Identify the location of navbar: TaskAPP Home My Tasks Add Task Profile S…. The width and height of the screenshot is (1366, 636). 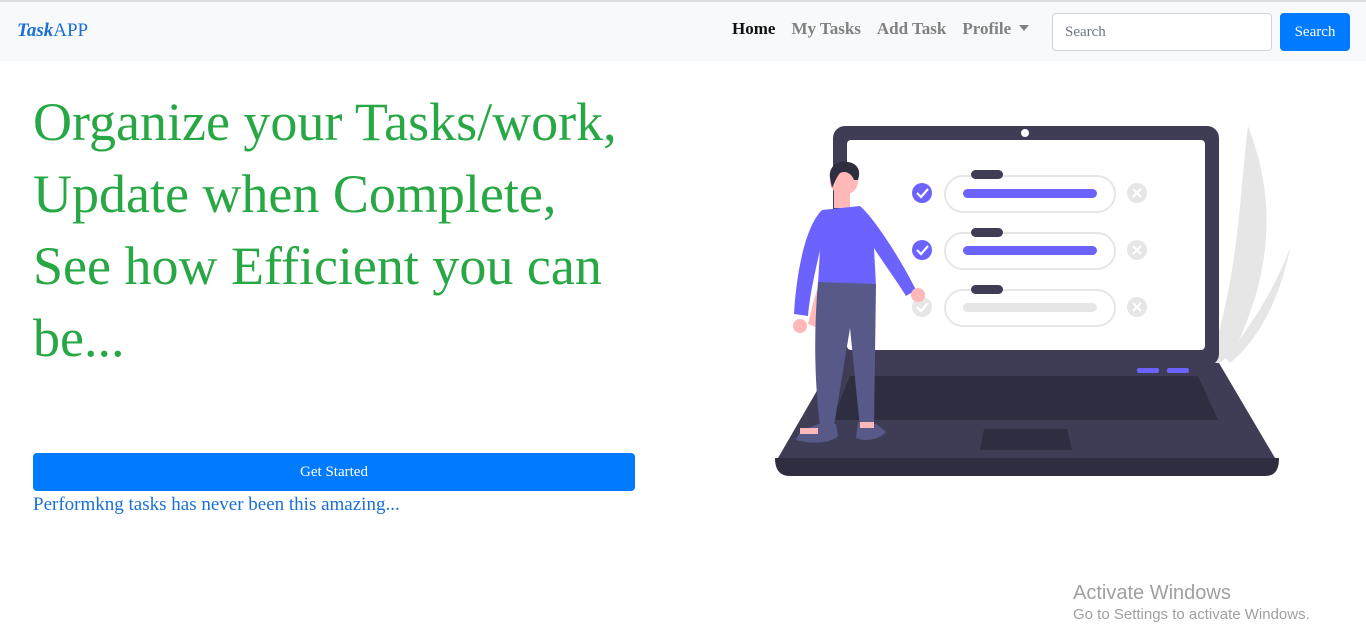
(683, 31).